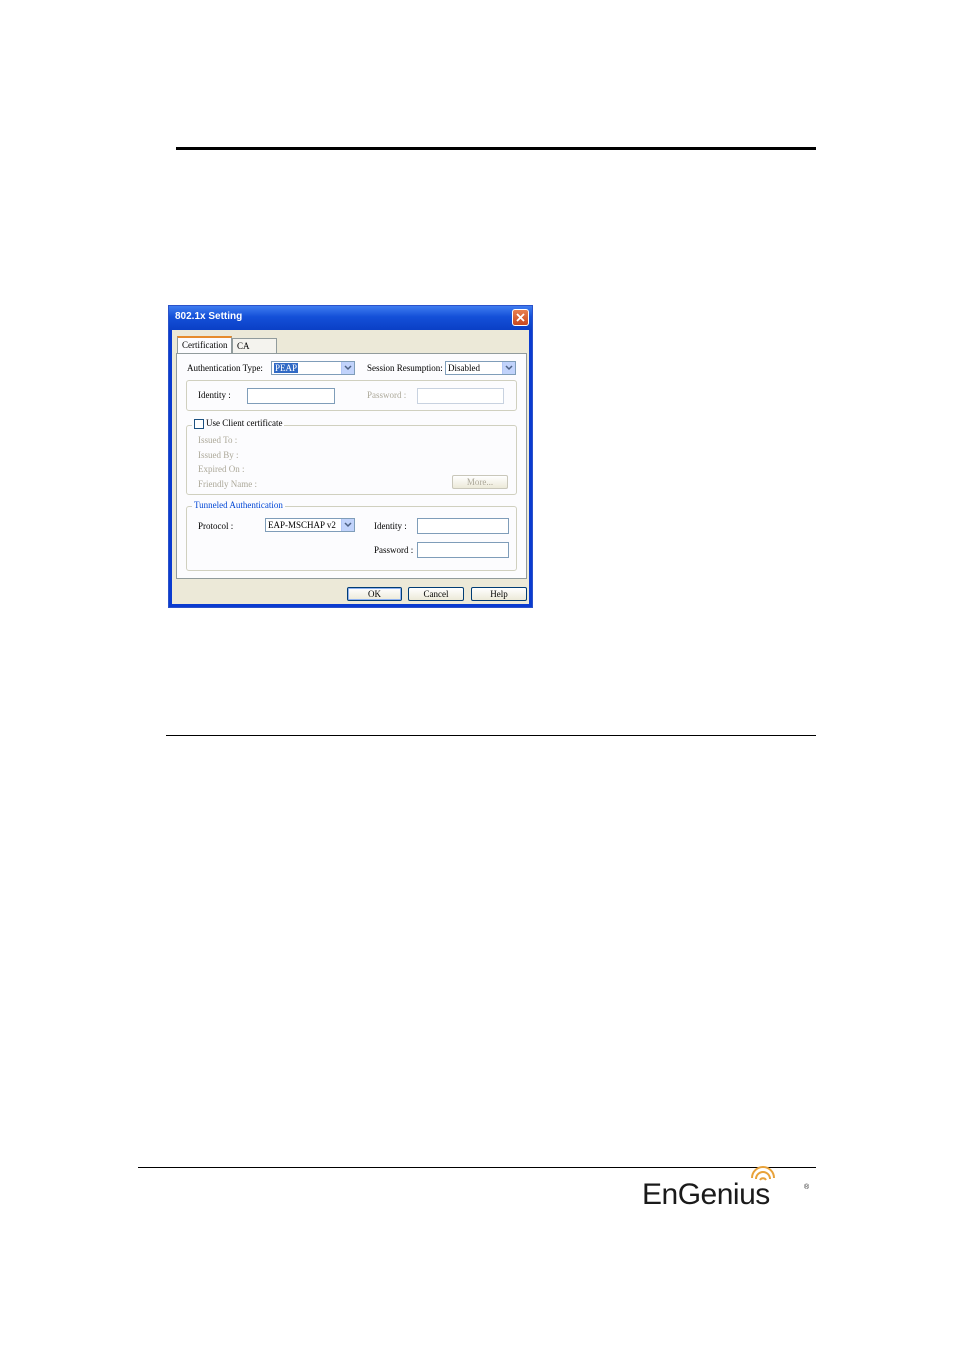  Describe the element at coordinates (405, 368) in the screenshot. I see `session-resumption-label: Session Resumption:` at that location.